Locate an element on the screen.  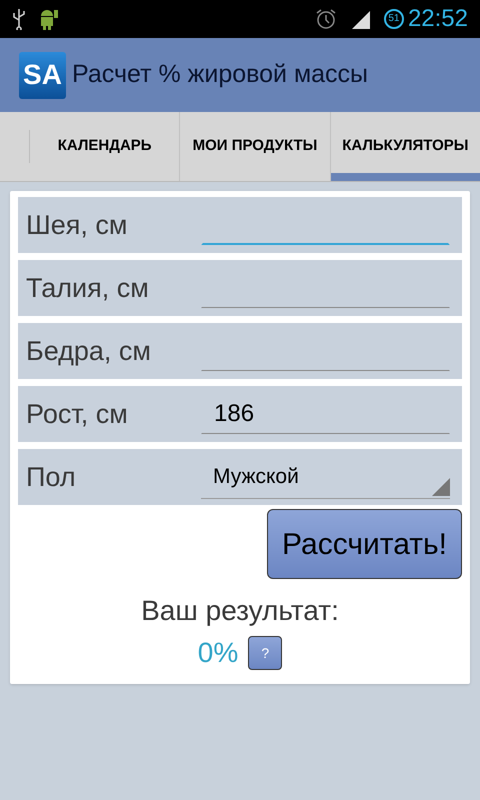
field-label: Рост, см is located at coordinates (77, 414).